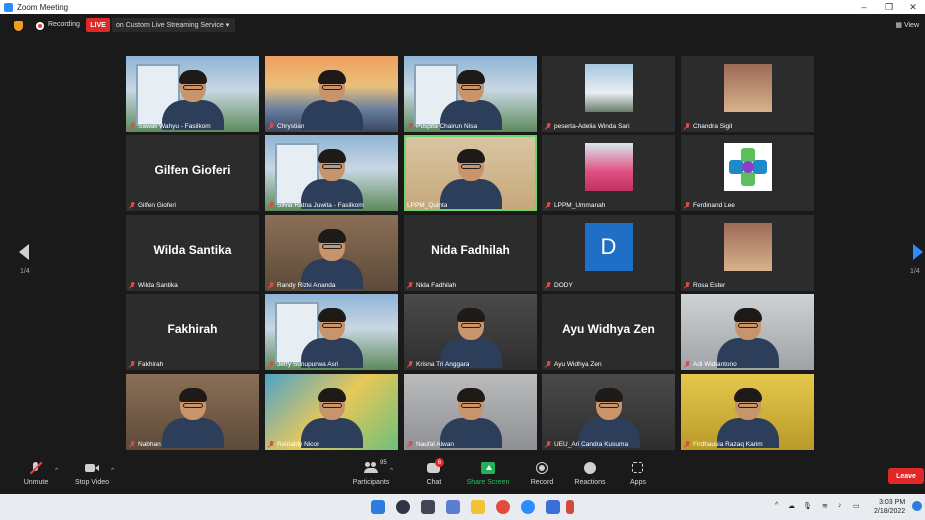 The width and height of the screenshot is (925, 520). Describe the element at coordinates (435, 444) in the screenshot. I see `participant-name: Naufal Alwan` at that location.